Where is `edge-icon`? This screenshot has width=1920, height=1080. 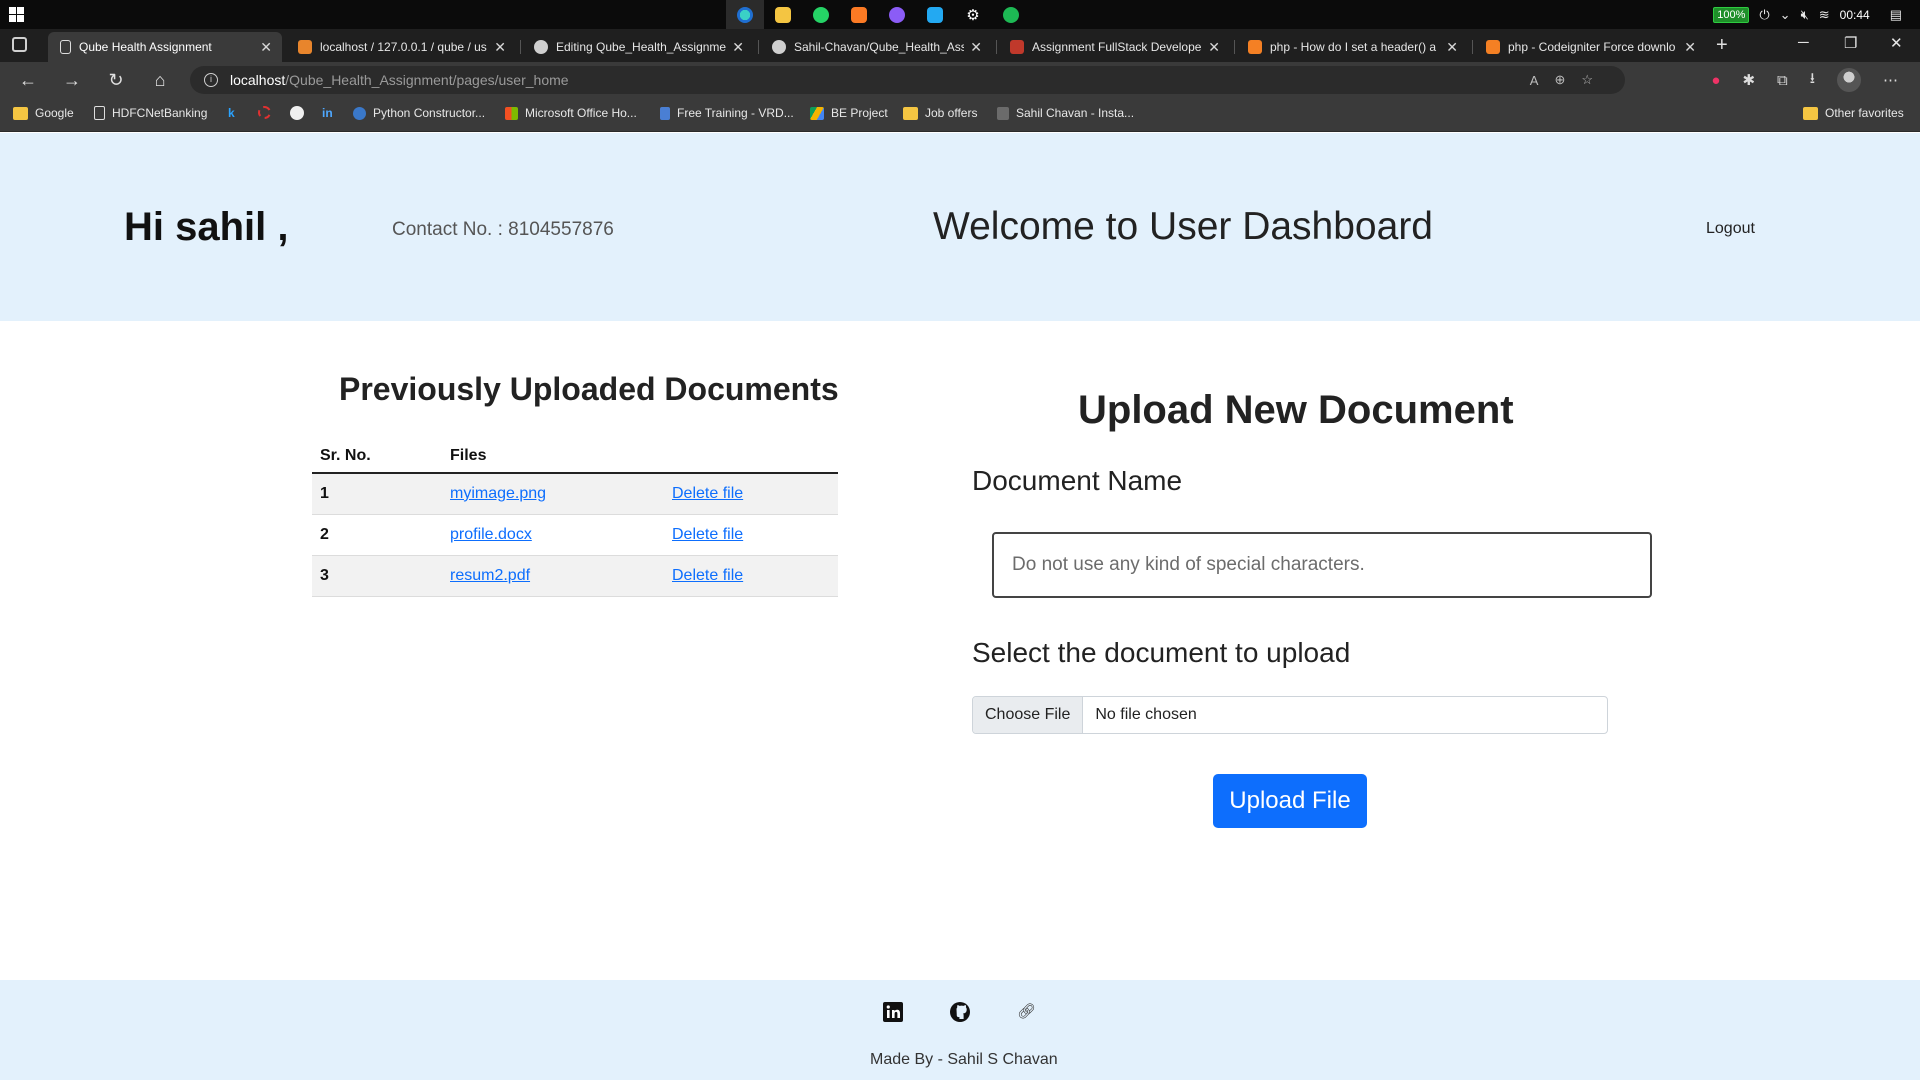 edge-icon is located at coordinates (745, 14).